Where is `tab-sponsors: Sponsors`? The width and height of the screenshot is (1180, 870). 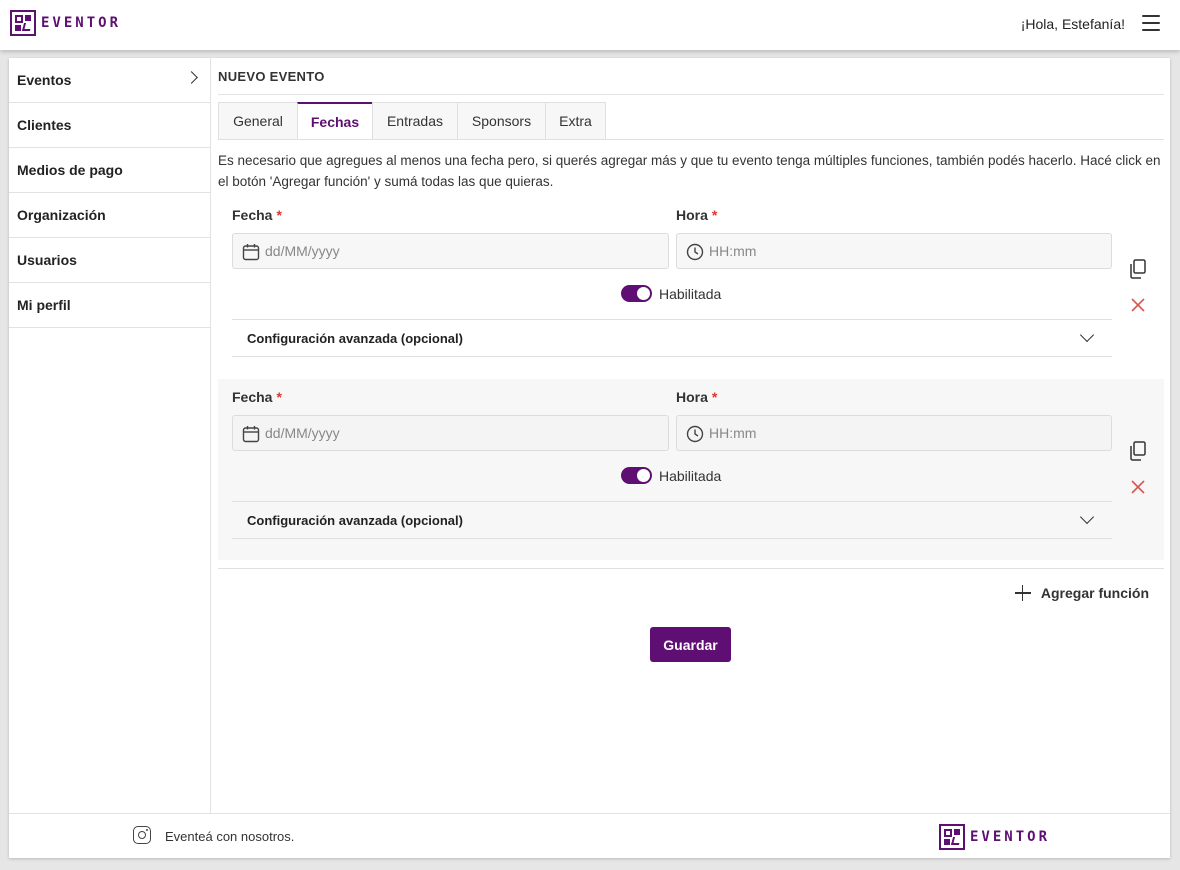
tab-sponsors: Sponsors is located at coordinates (501, 121).